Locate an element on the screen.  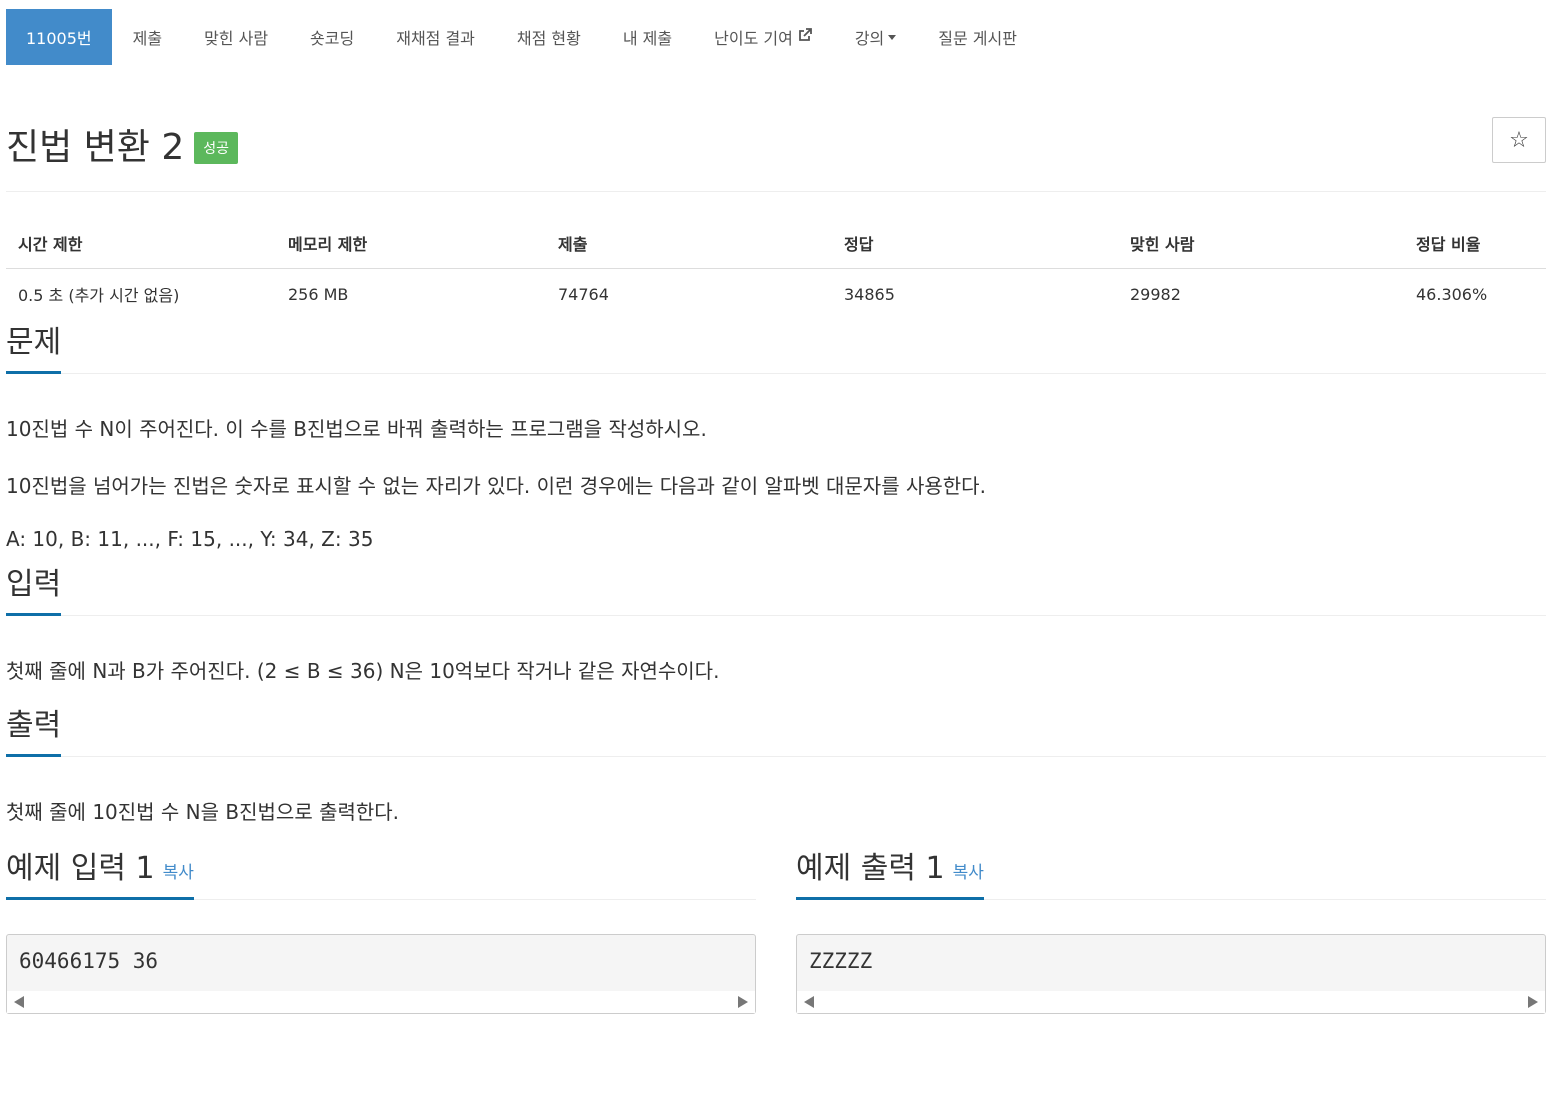
sample-output-heading: 예제 출력 1 복사 is located at coordinates (890, 871).